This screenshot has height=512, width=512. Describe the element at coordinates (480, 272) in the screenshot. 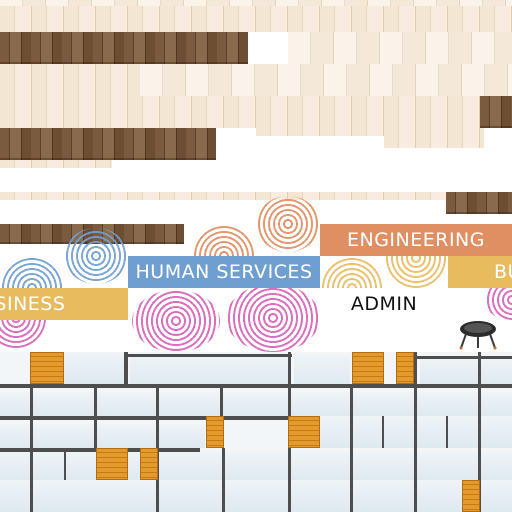

I see `sign-business-partial: BU` at that location.